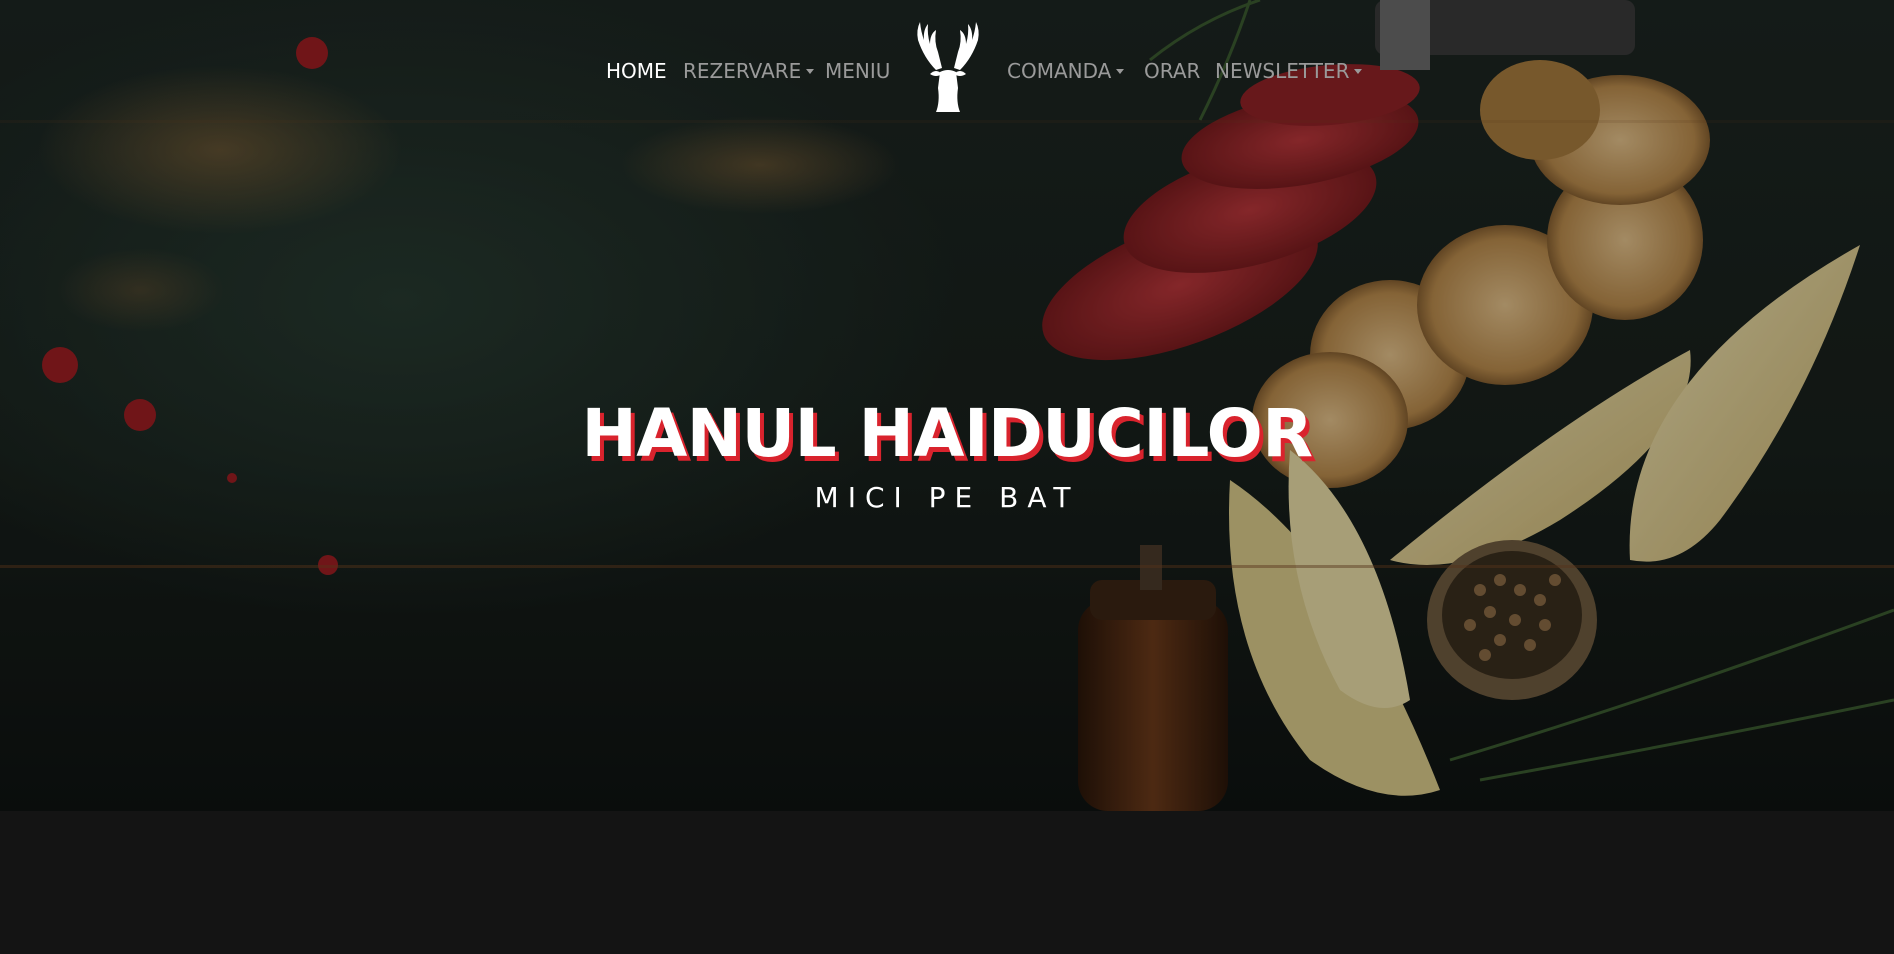  I want to click on nav-item-label: COMANDA, so click(1059, 71).